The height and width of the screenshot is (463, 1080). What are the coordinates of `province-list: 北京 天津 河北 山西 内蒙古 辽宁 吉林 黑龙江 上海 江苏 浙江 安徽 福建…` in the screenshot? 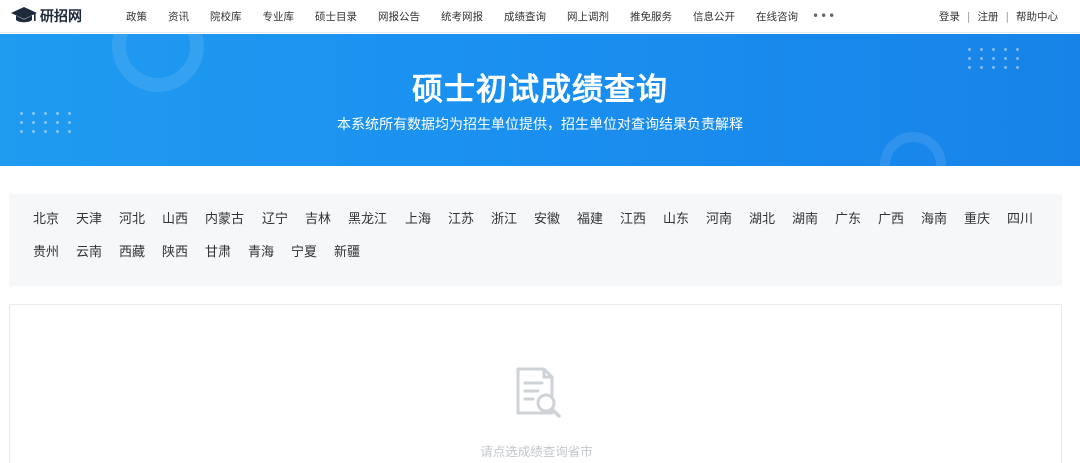 It's located at (543, 236).